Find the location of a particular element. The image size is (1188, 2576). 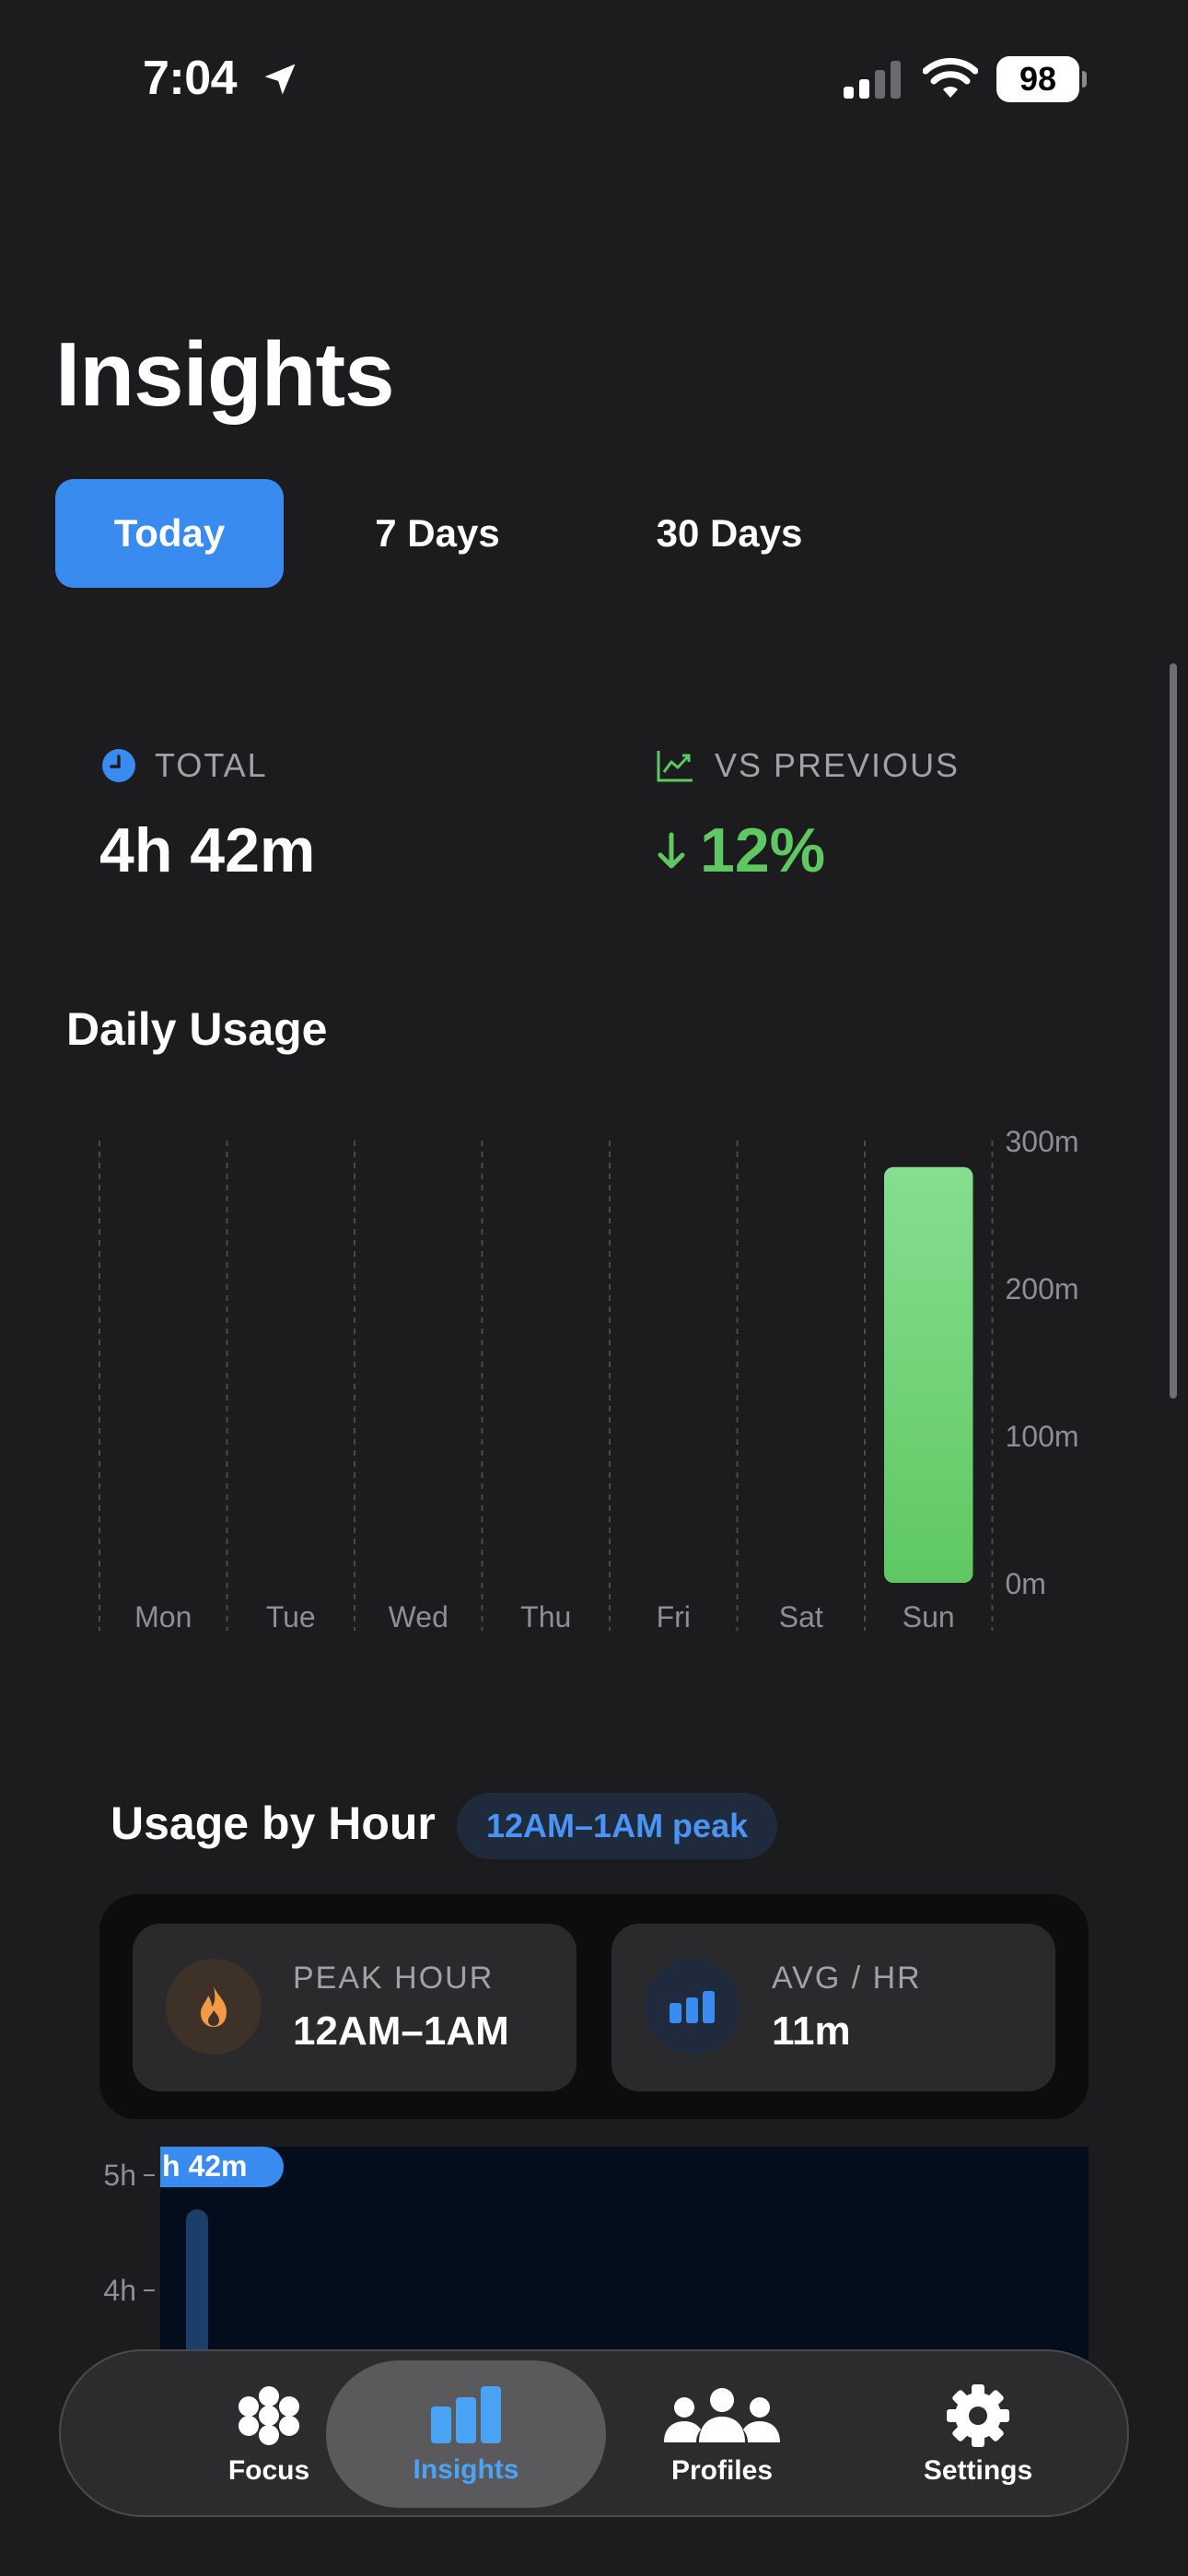

tab-settings: Settings is located at coordinates (978, 2435).